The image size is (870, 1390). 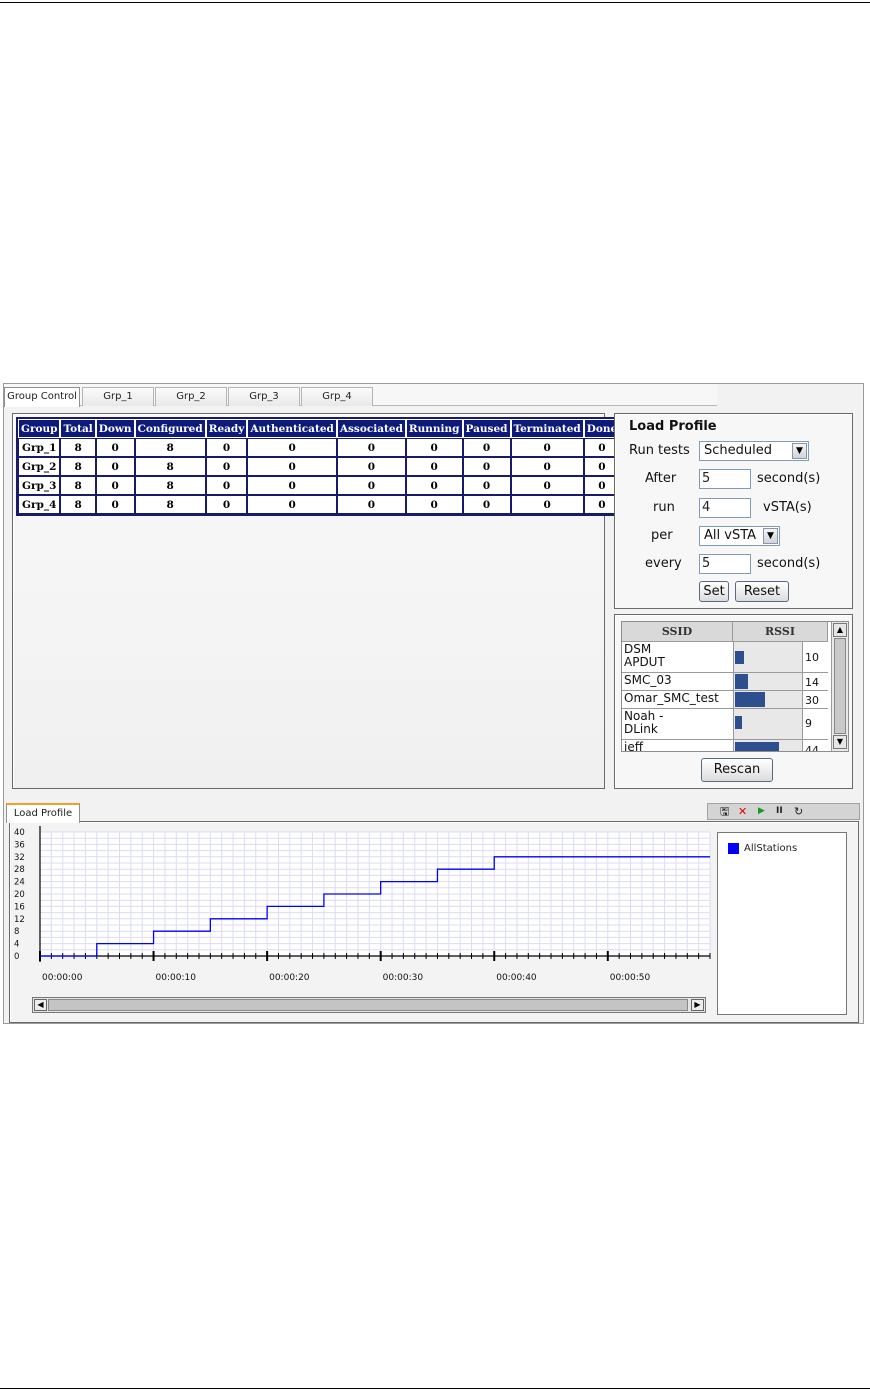 What do you see at coordinates (714, 591) in the screenshot?
I see `set-button: Set` at bounding box center [714, 591].